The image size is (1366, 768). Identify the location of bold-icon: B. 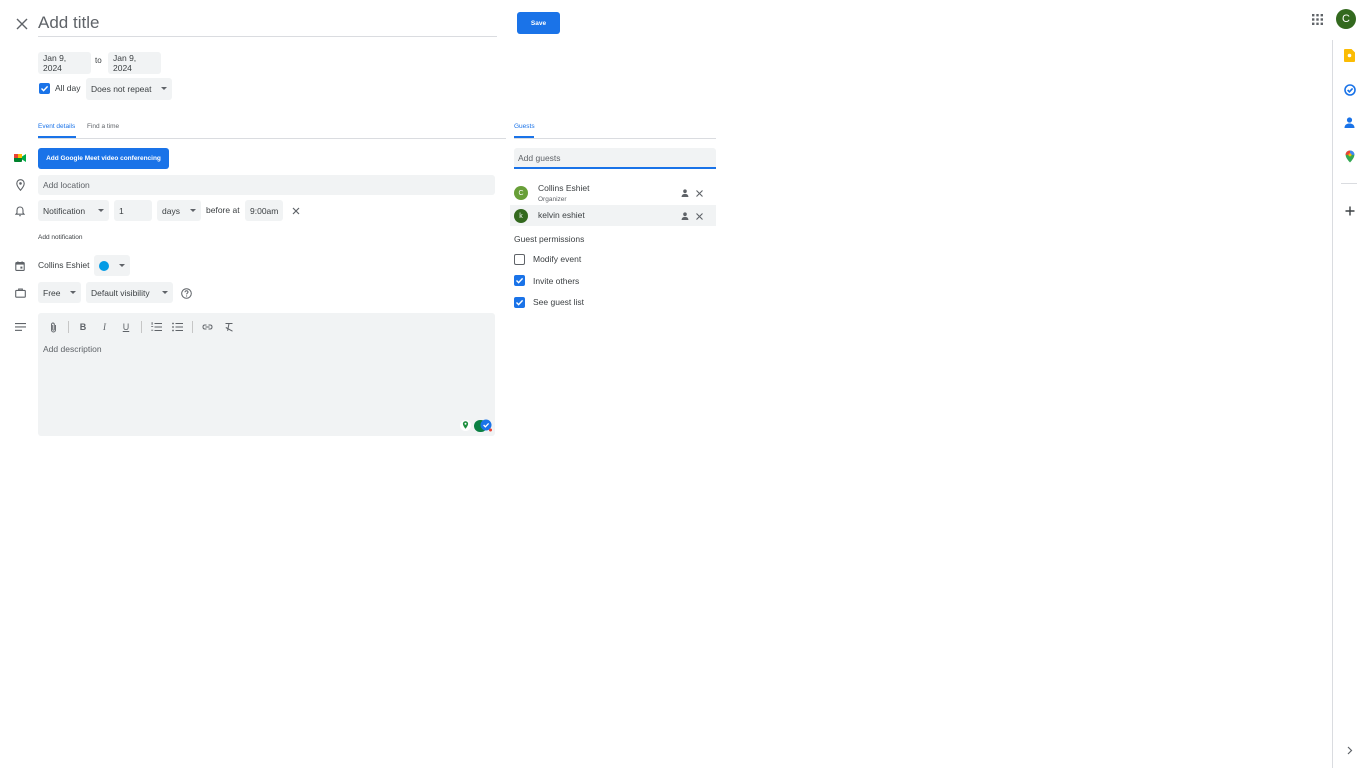
(83, 327).